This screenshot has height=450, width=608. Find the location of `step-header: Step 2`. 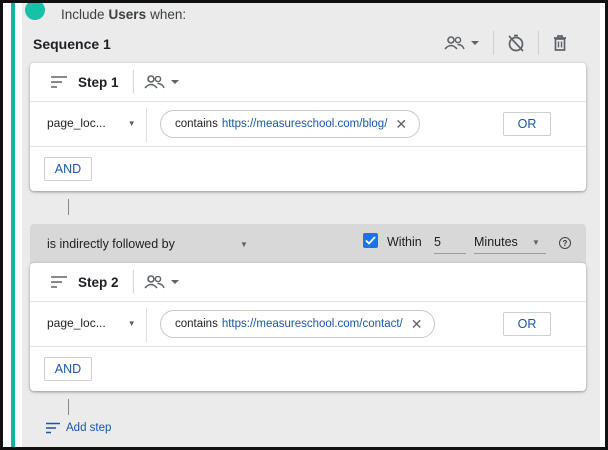

step-header: Step 2 is located at coordinates (308, 282).